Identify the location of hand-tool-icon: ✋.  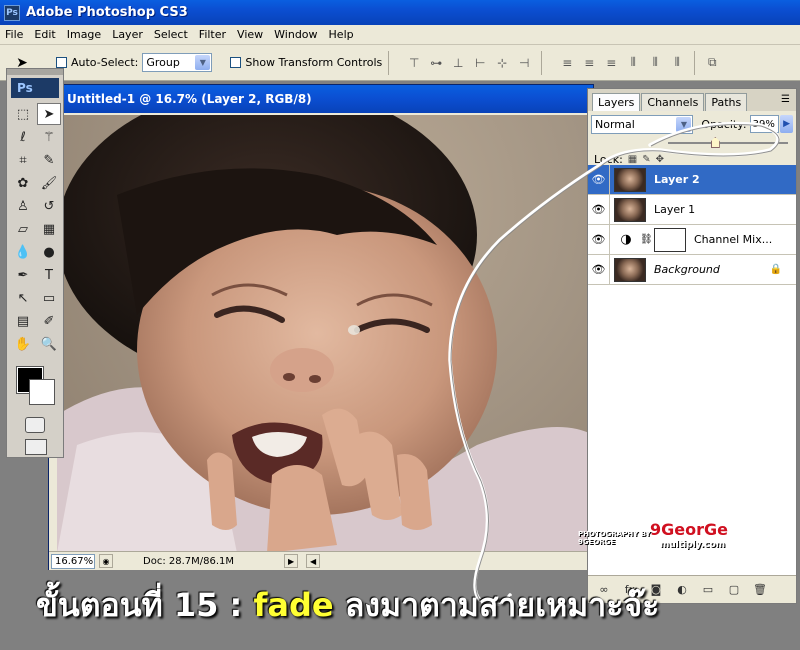
(23, 344).